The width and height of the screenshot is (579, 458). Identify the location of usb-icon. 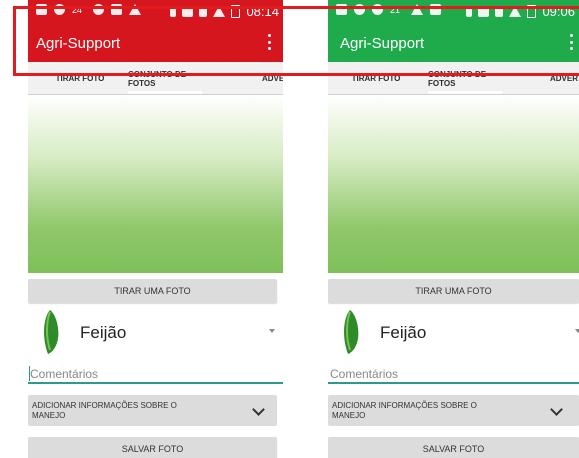
(59, 9).